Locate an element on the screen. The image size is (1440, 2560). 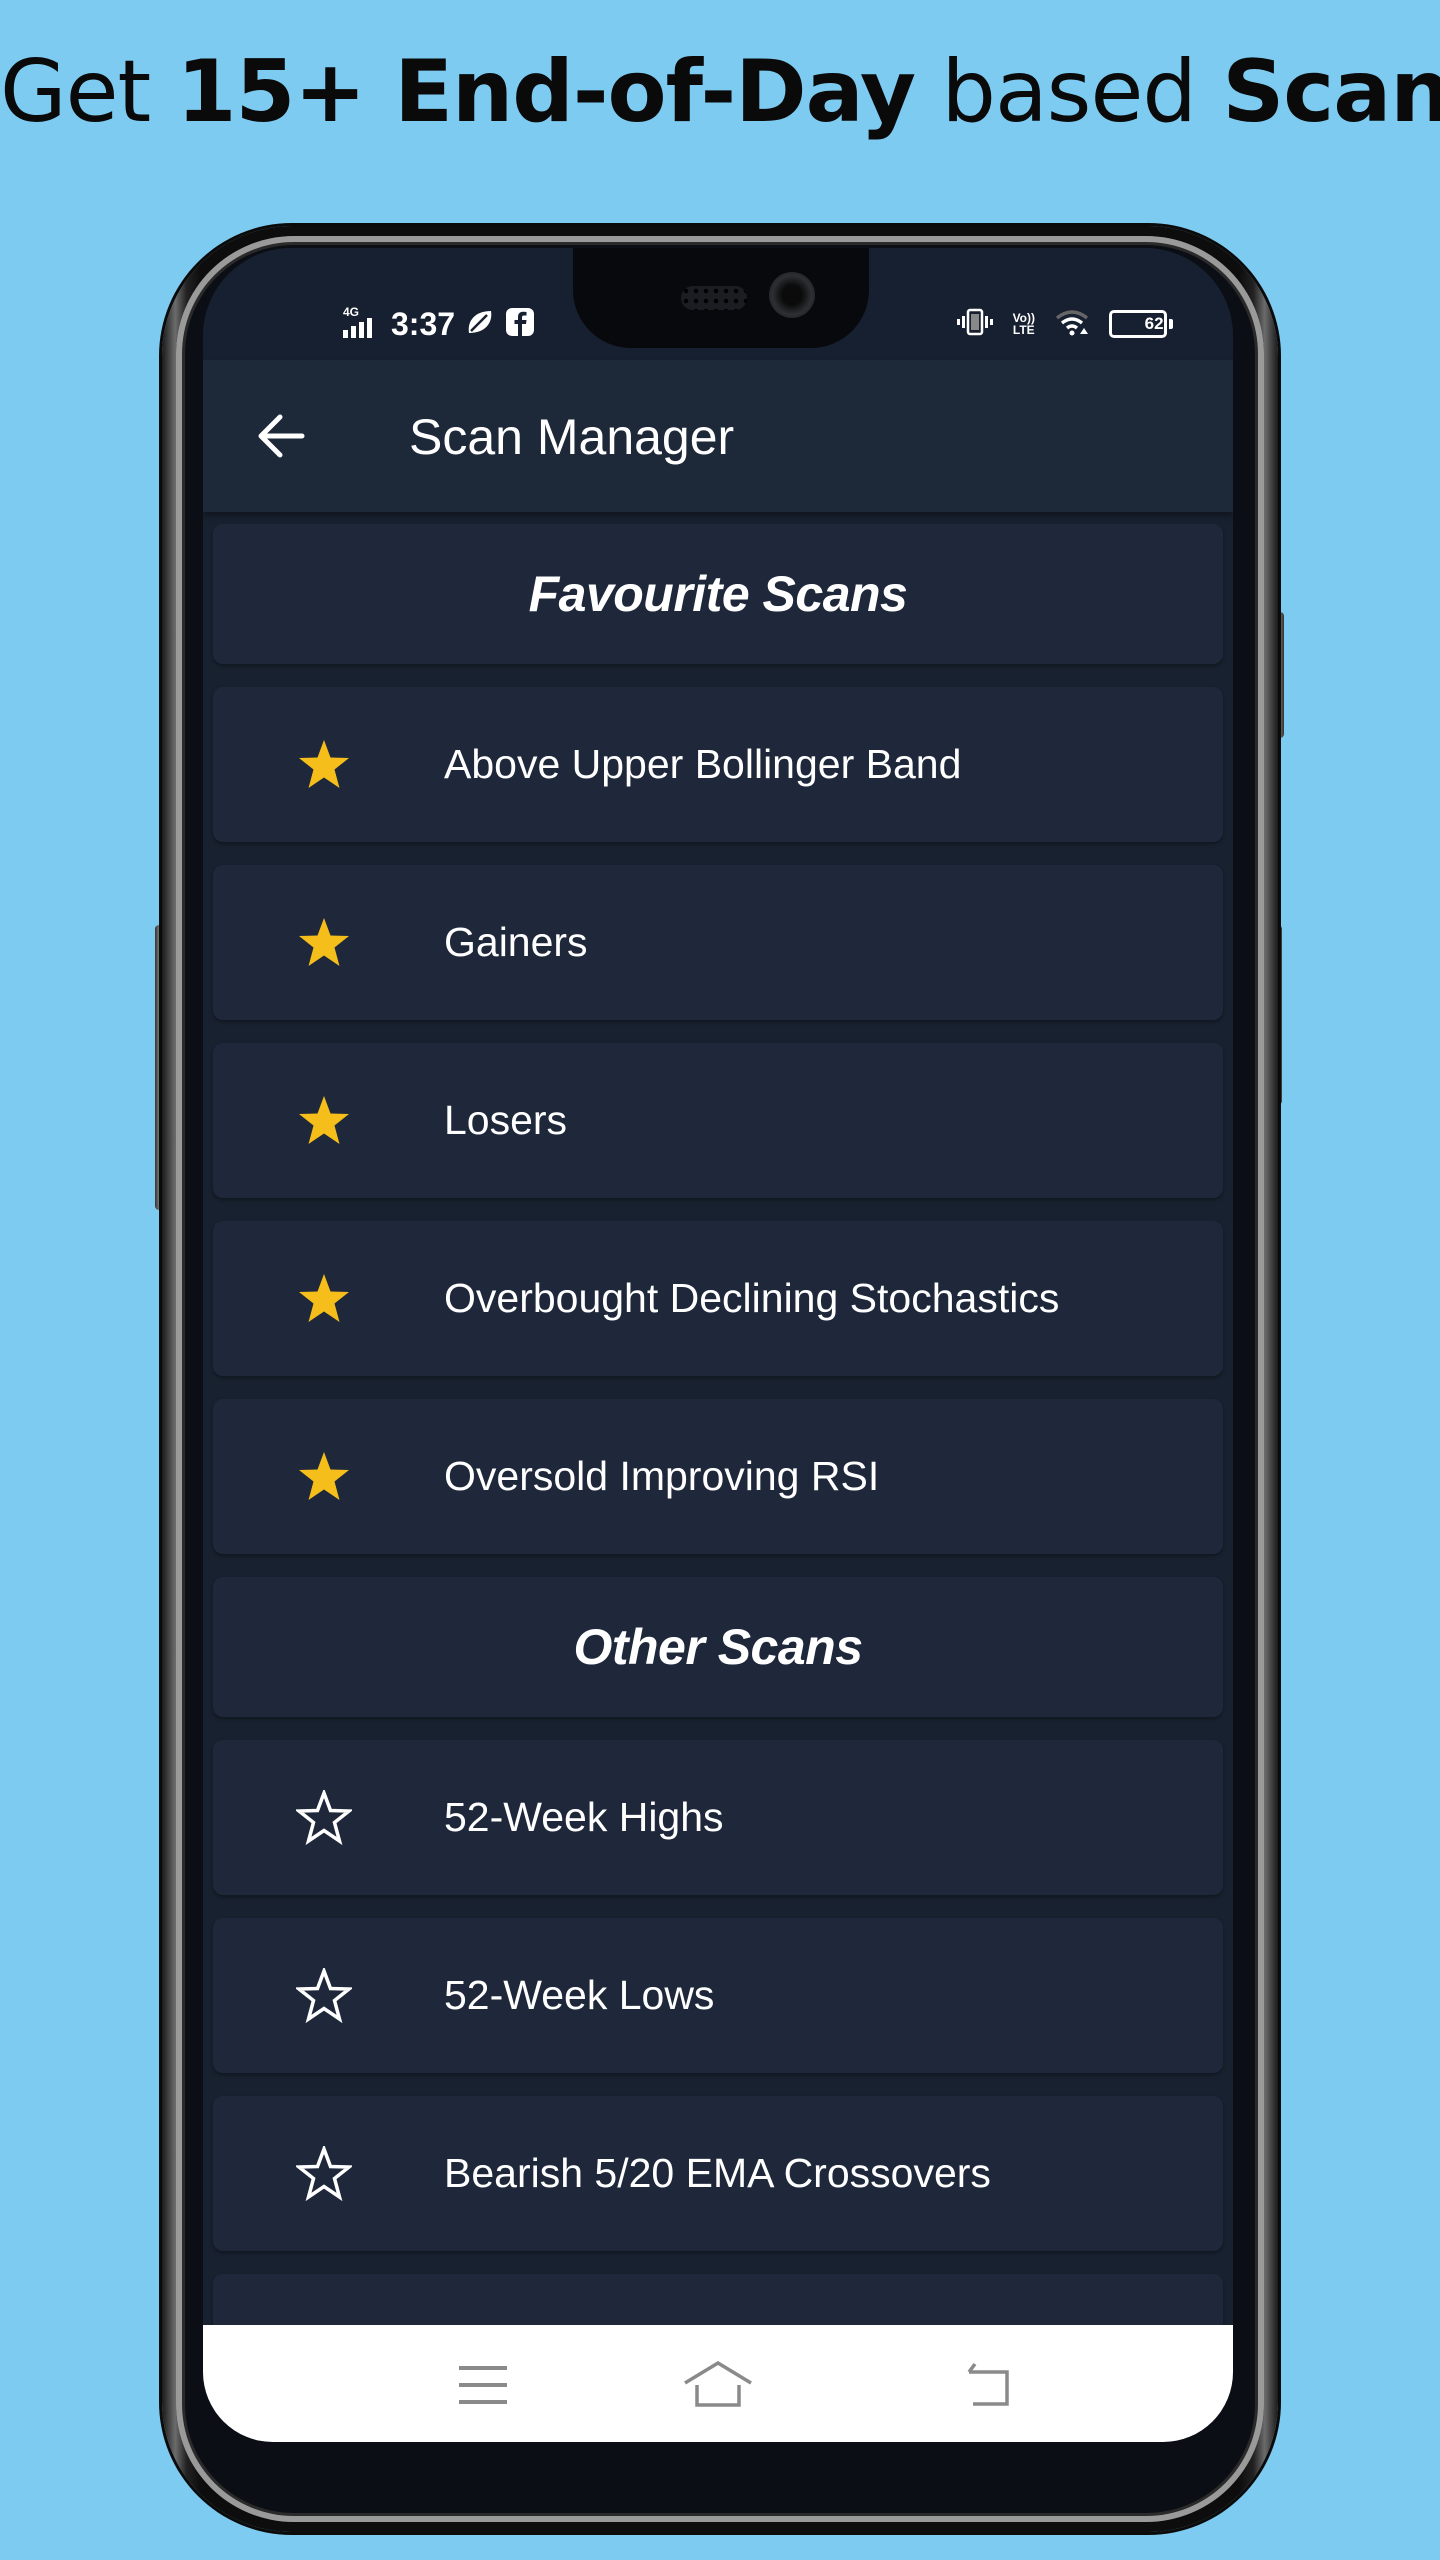
status-bar: 4G 3:37 Vo)) LTE 62 is located at coordinates (718, 304).